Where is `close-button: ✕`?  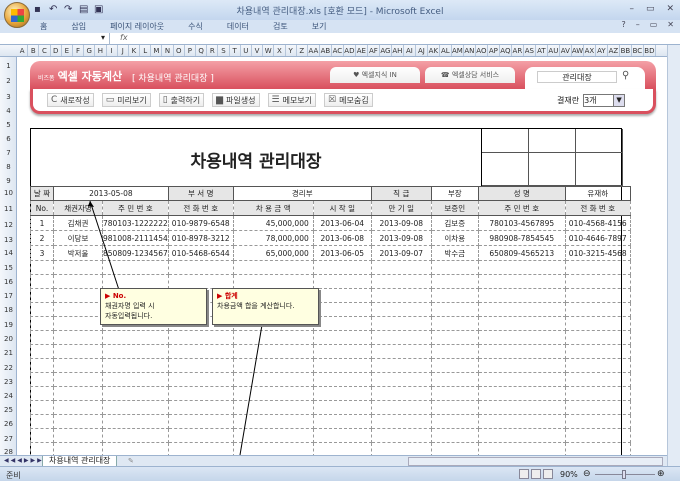
close-button: ✕ is located at coordinates (670, 9).